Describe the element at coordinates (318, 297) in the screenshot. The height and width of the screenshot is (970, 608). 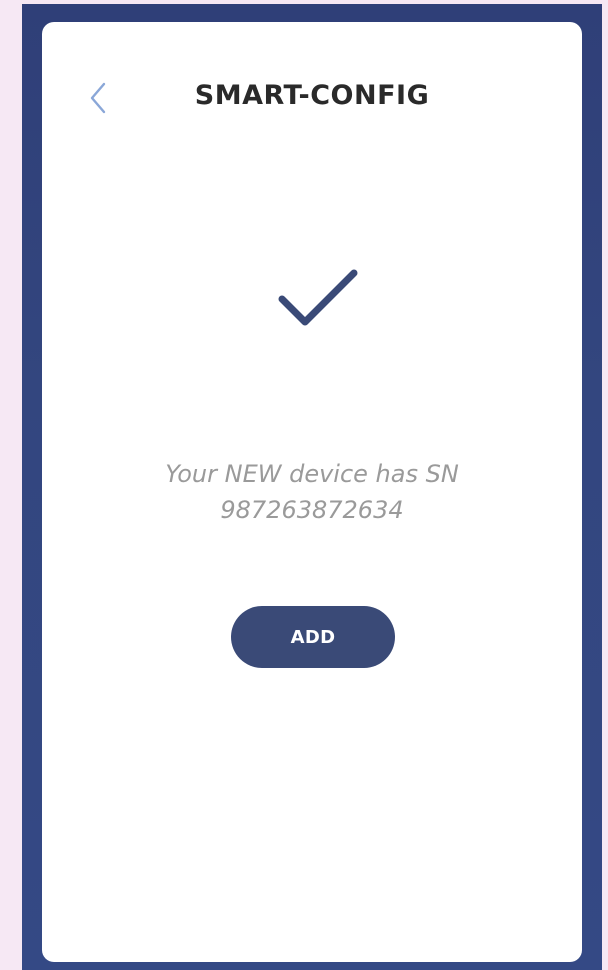
I see `checkmark-icon` at that location.